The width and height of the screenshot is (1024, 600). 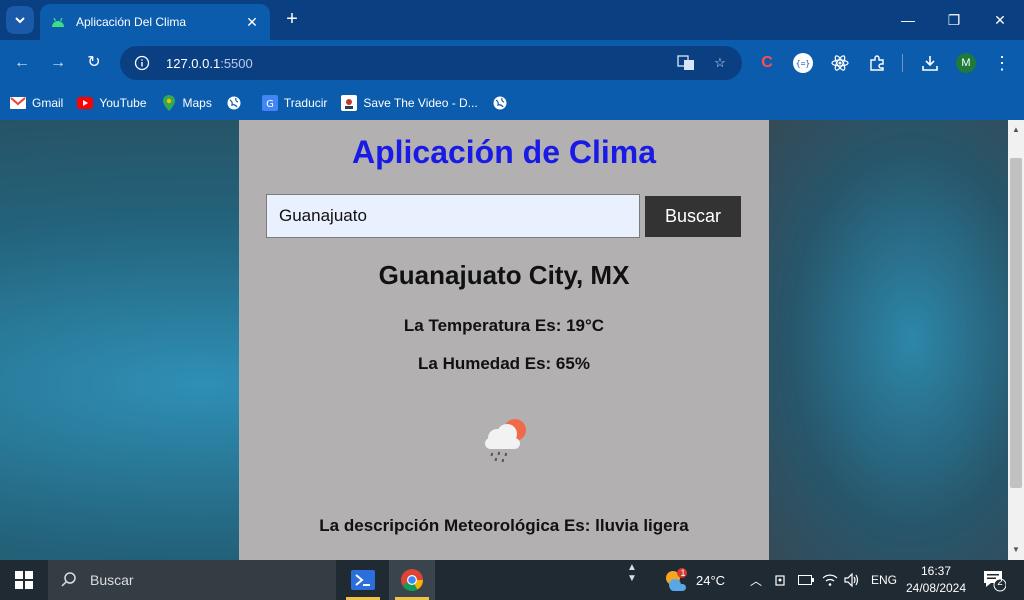 I want to click on gmail-icon, so click(x=18, y=103).